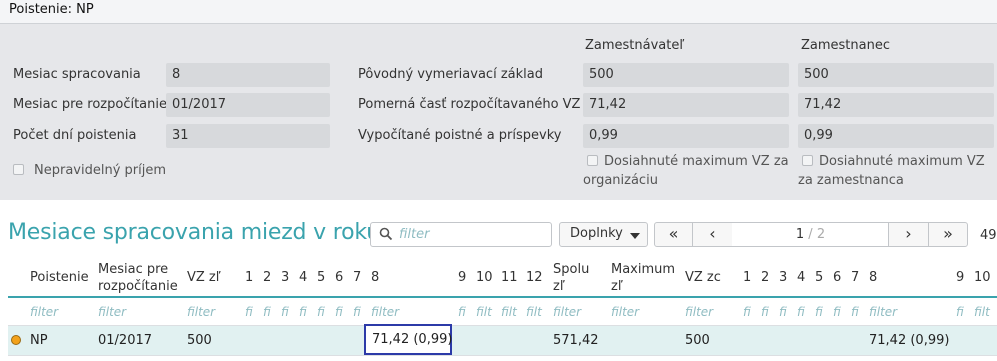 This screenshot has width=997, height=361. Describe the element at coordinates (385, 312) in the screenshot. I see `filter-m8: filter` at that location.